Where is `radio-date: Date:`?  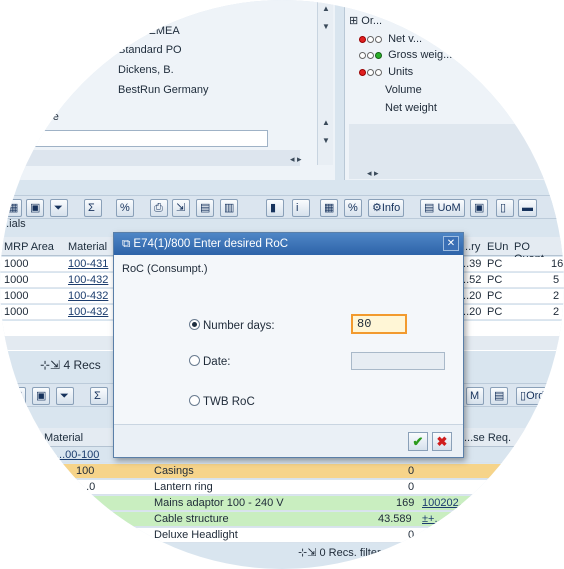
radio-date: Date: is located at coordinates (210, 361).